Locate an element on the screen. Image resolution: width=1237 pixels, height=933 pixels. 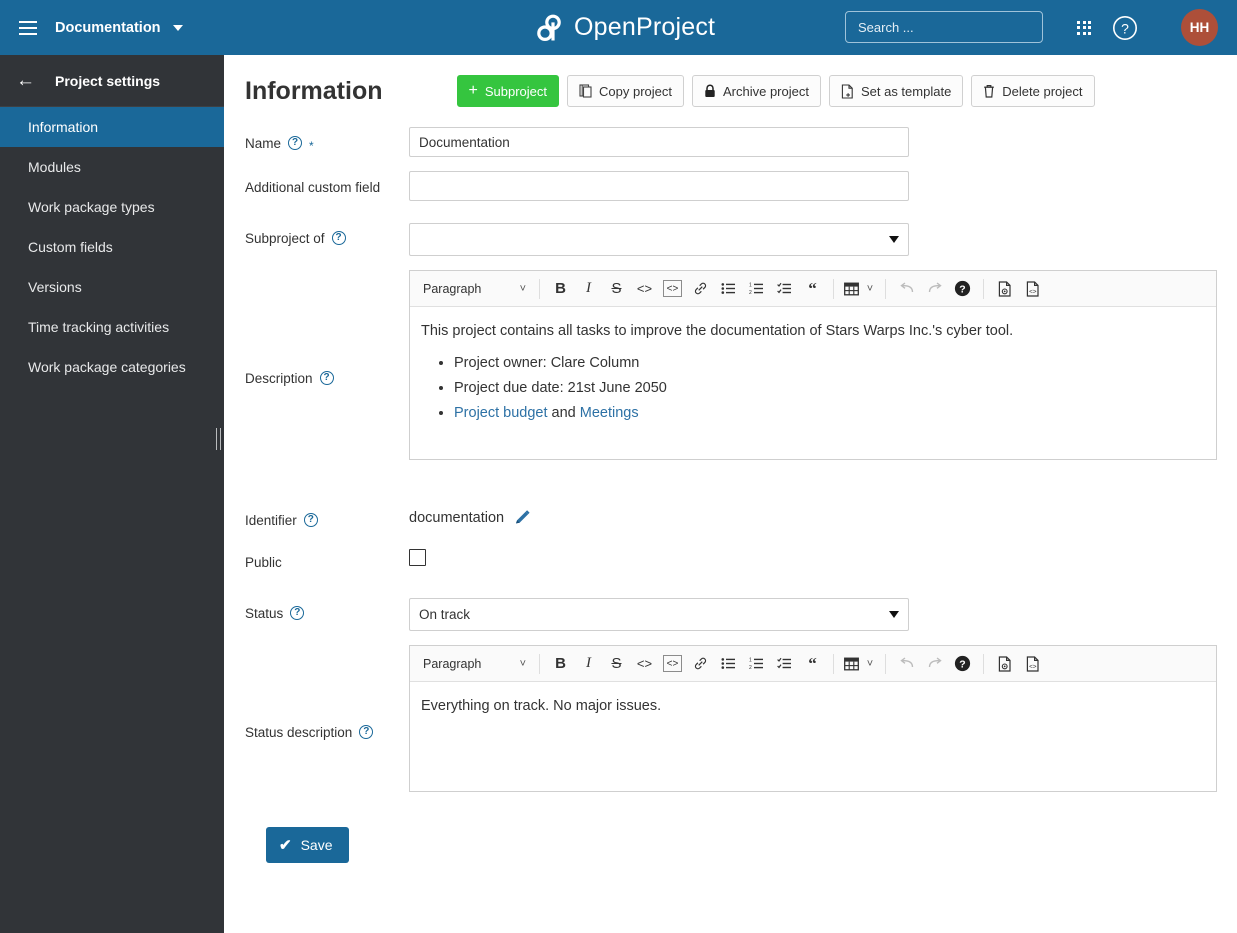
page-title: Information is located at coordinates (314, 90).